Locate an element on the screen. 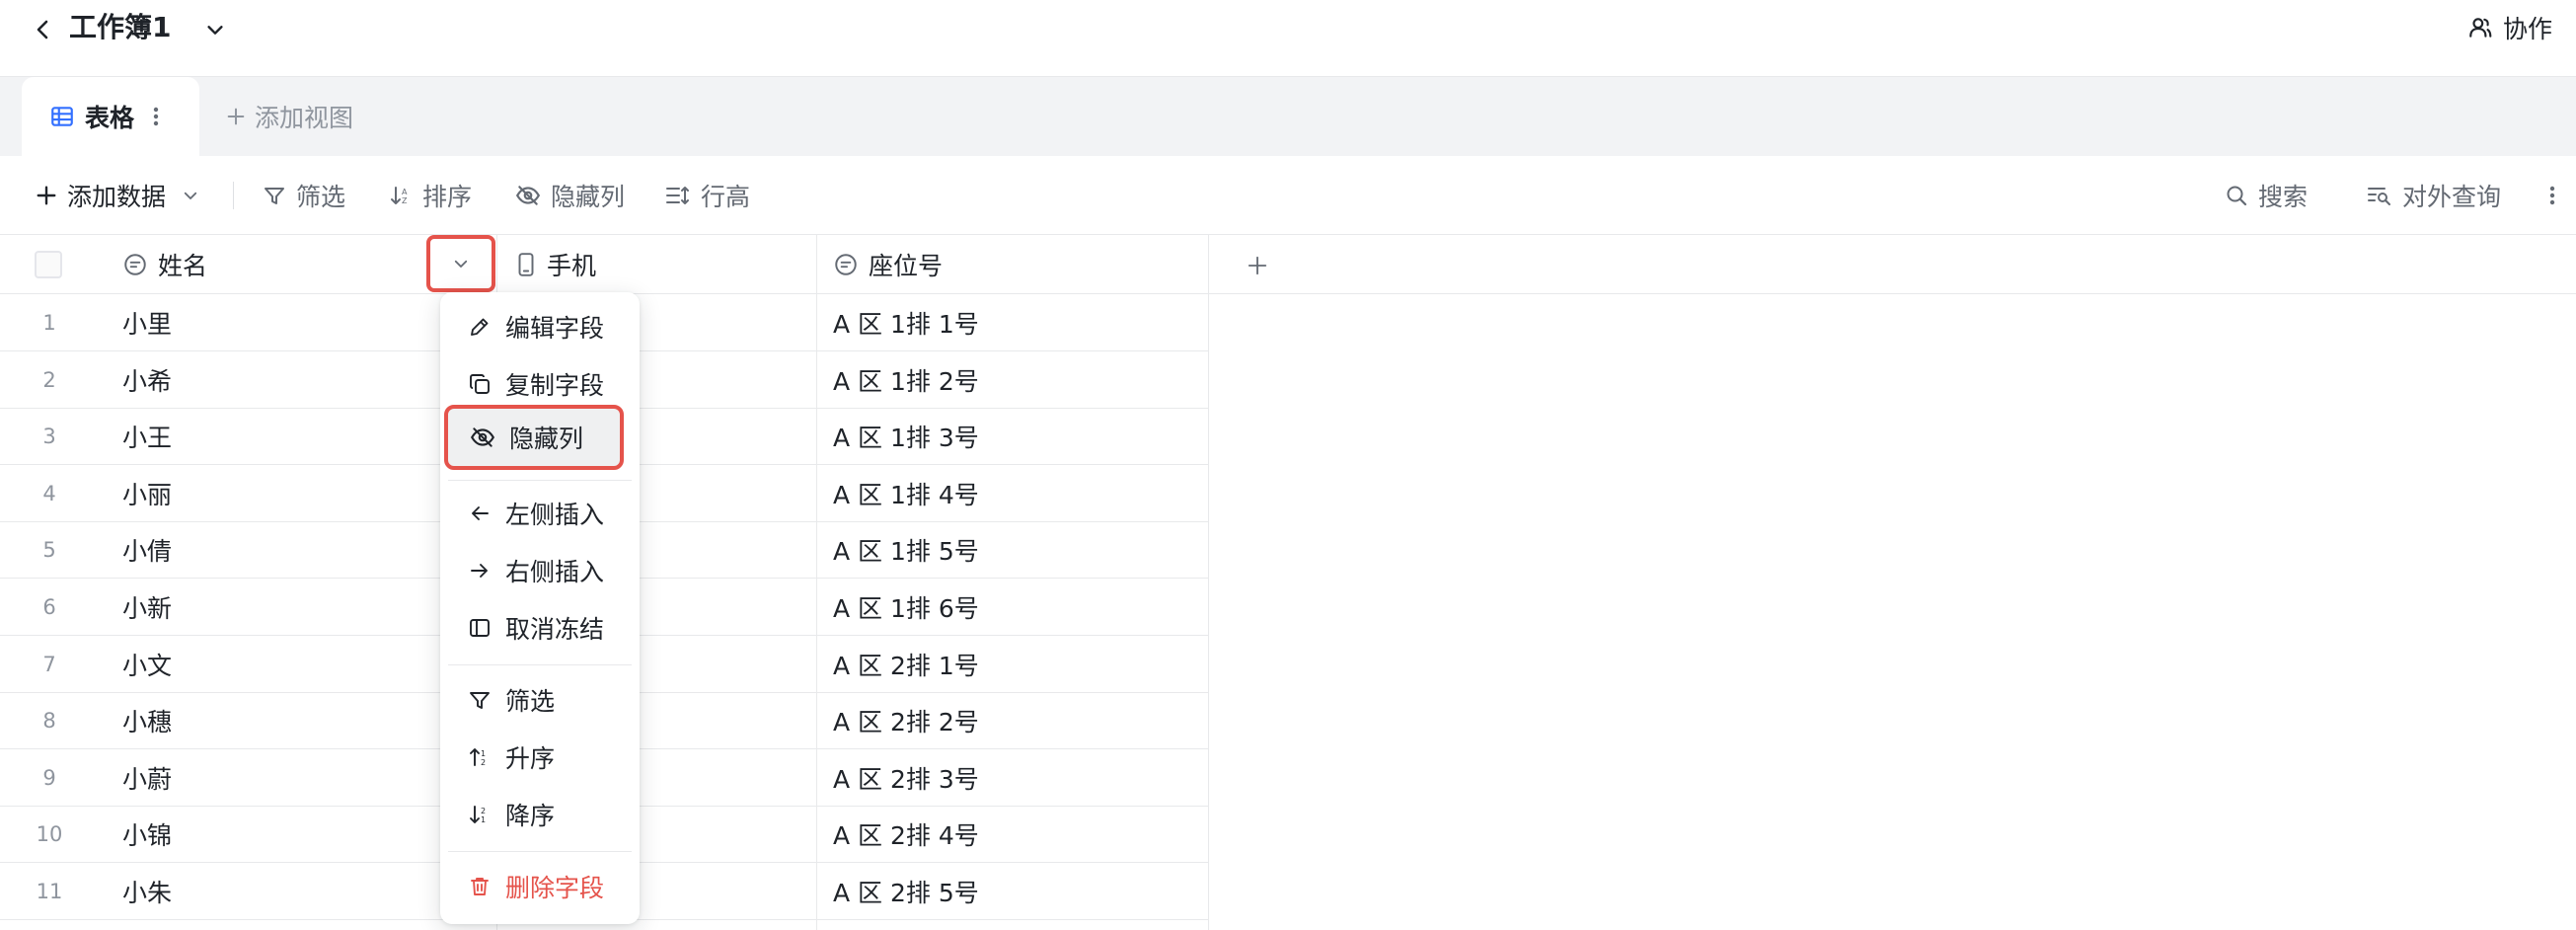 Image resolution: width=2576 pixels, height=930 pixels. cell-seat: A 区 1排 2号 is located at coordinates (906, 380).